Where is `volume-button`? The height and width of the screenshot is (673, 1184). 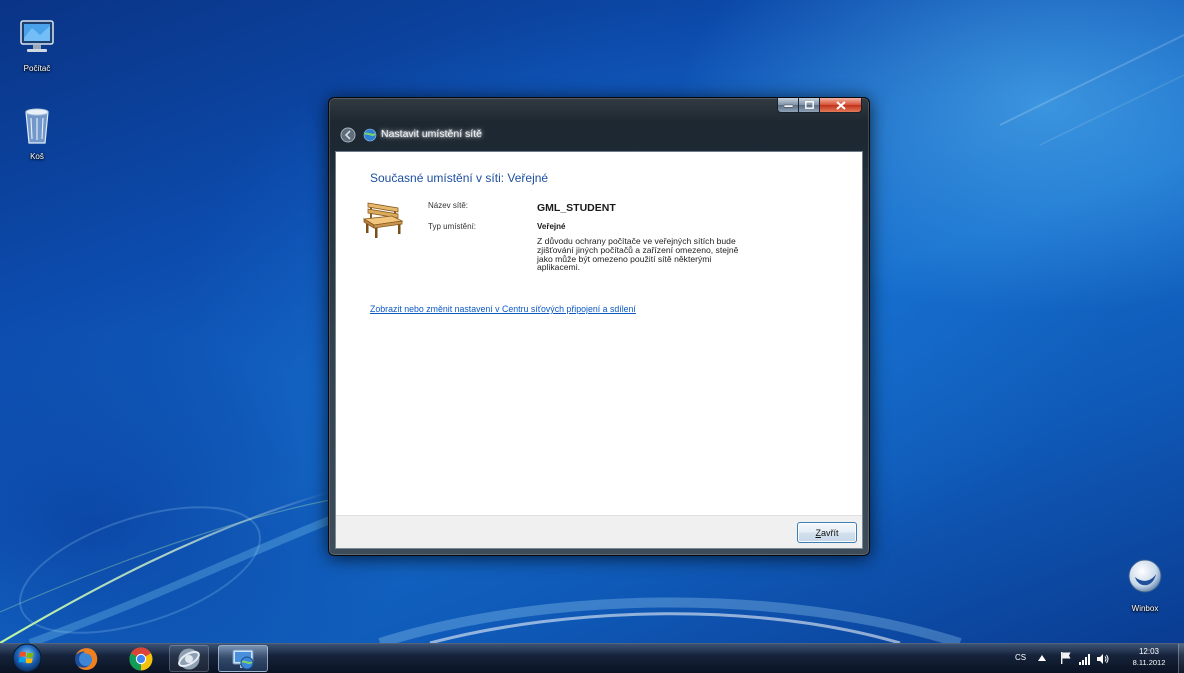
volume-button is located at coordinates (1103, 659).